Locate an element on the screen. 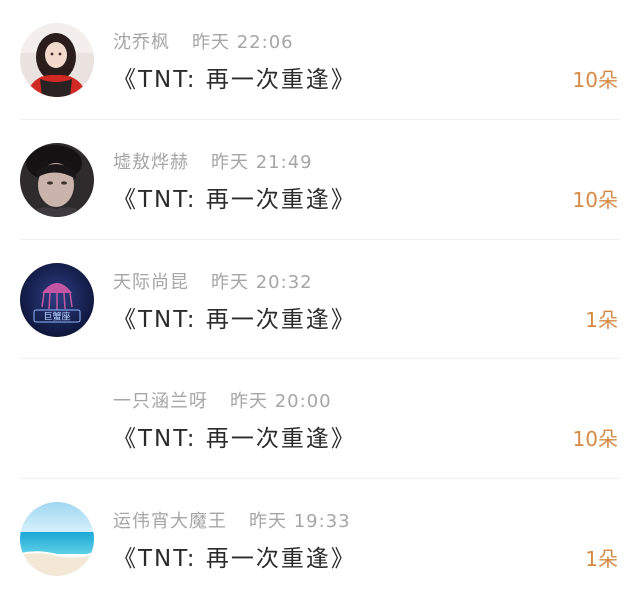  jellyfish-logo-avatar: 巨蟹座 is located at coordinates (57, 299).